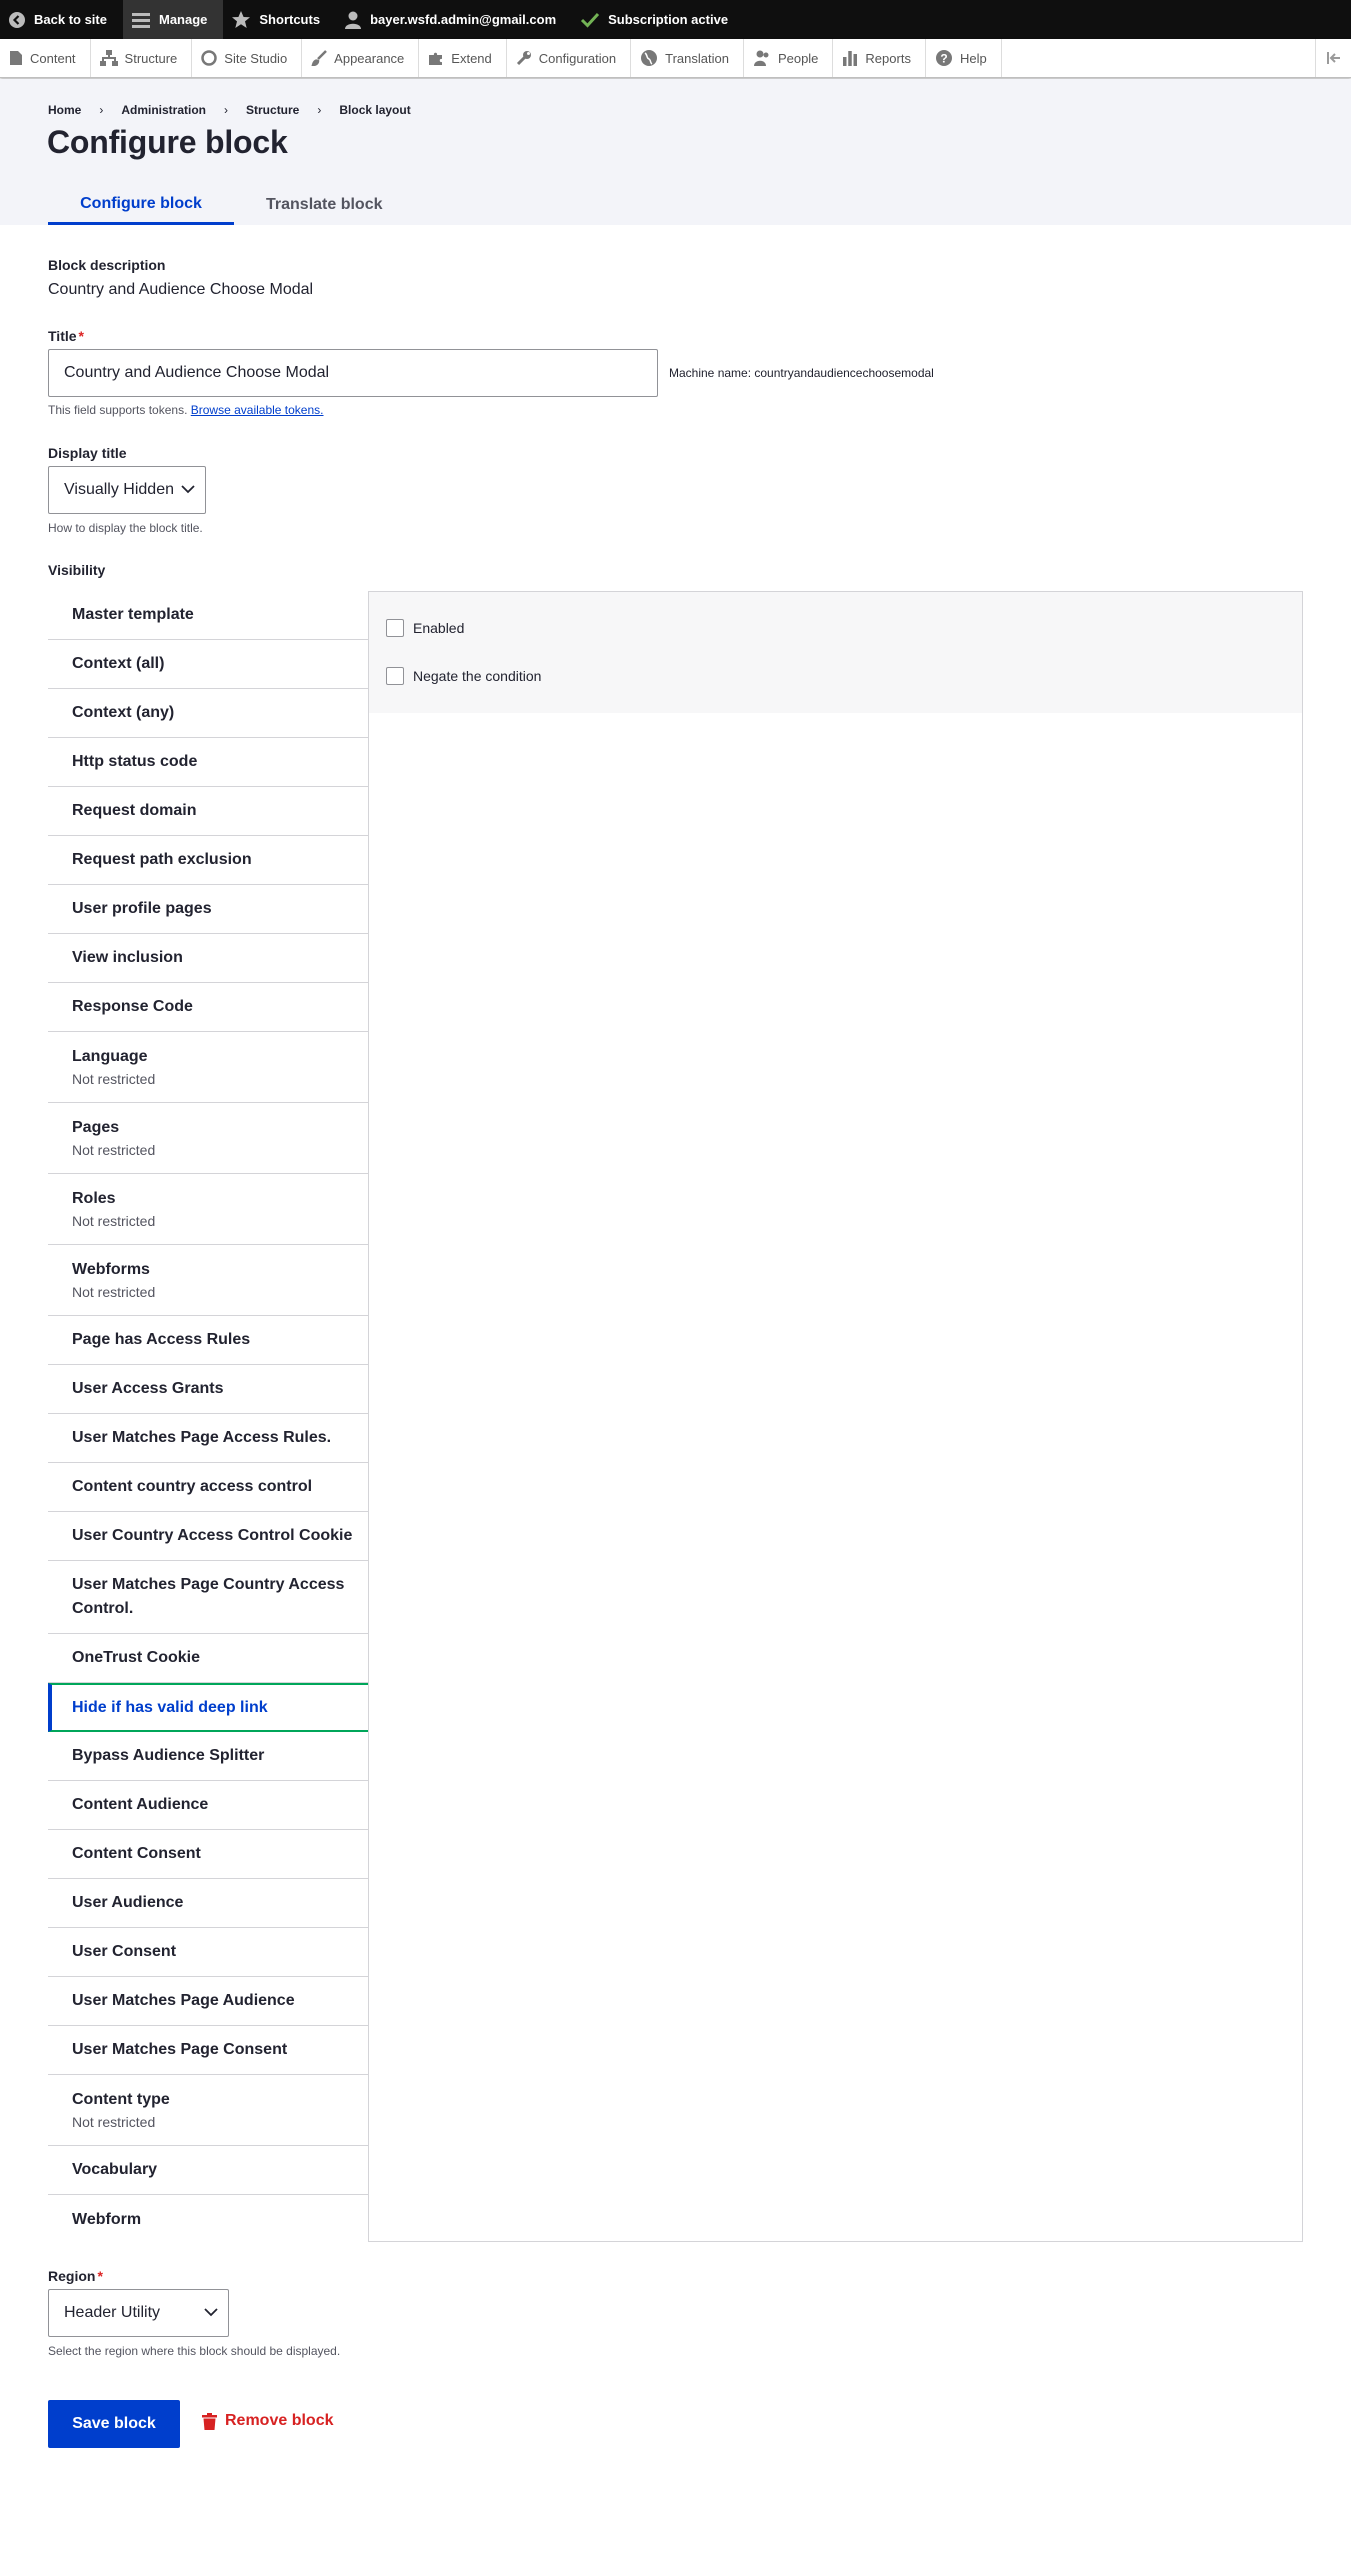 Image resolution: width=1351 pixels, height=2561 pixels. What do you see at coordinates (208, 2001) in the screenshot?
I see `visibility-tab-user-matches-page-audience: User Matches Page Audience` at bounding box center [208, 2001].